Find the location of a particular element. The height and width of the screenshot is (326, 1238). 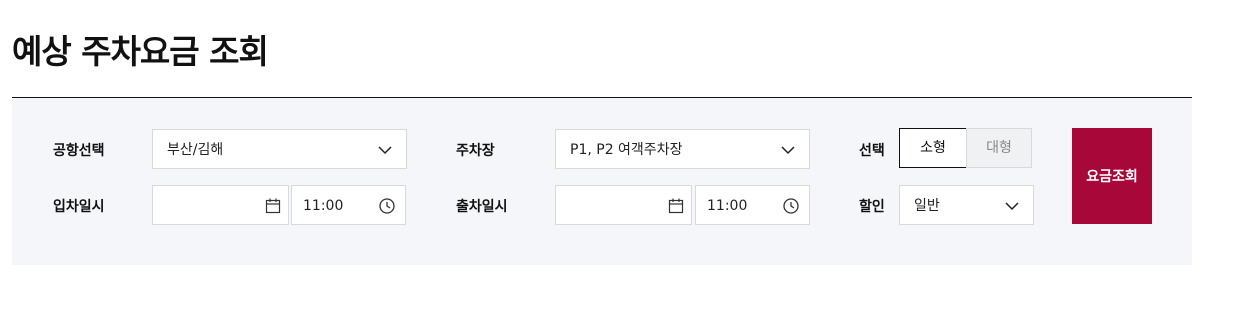

discount-select: 일반 is located at coordinates (966, 205).